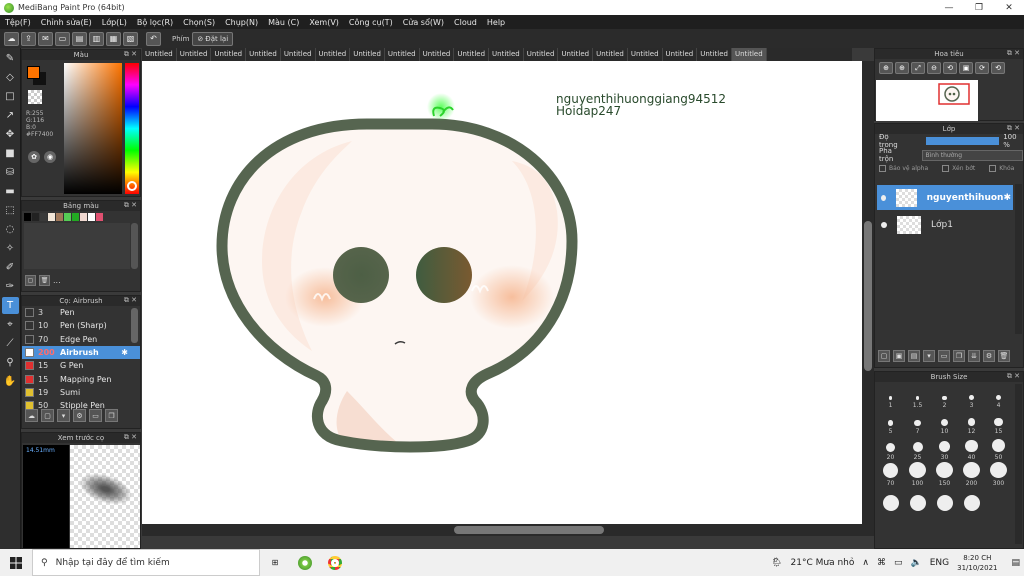 The width and height of the screenshot is (1024, 576). Describe the element at coordinates (134, 246) in the screenshot. I see `palette-scrollbar` at that location.